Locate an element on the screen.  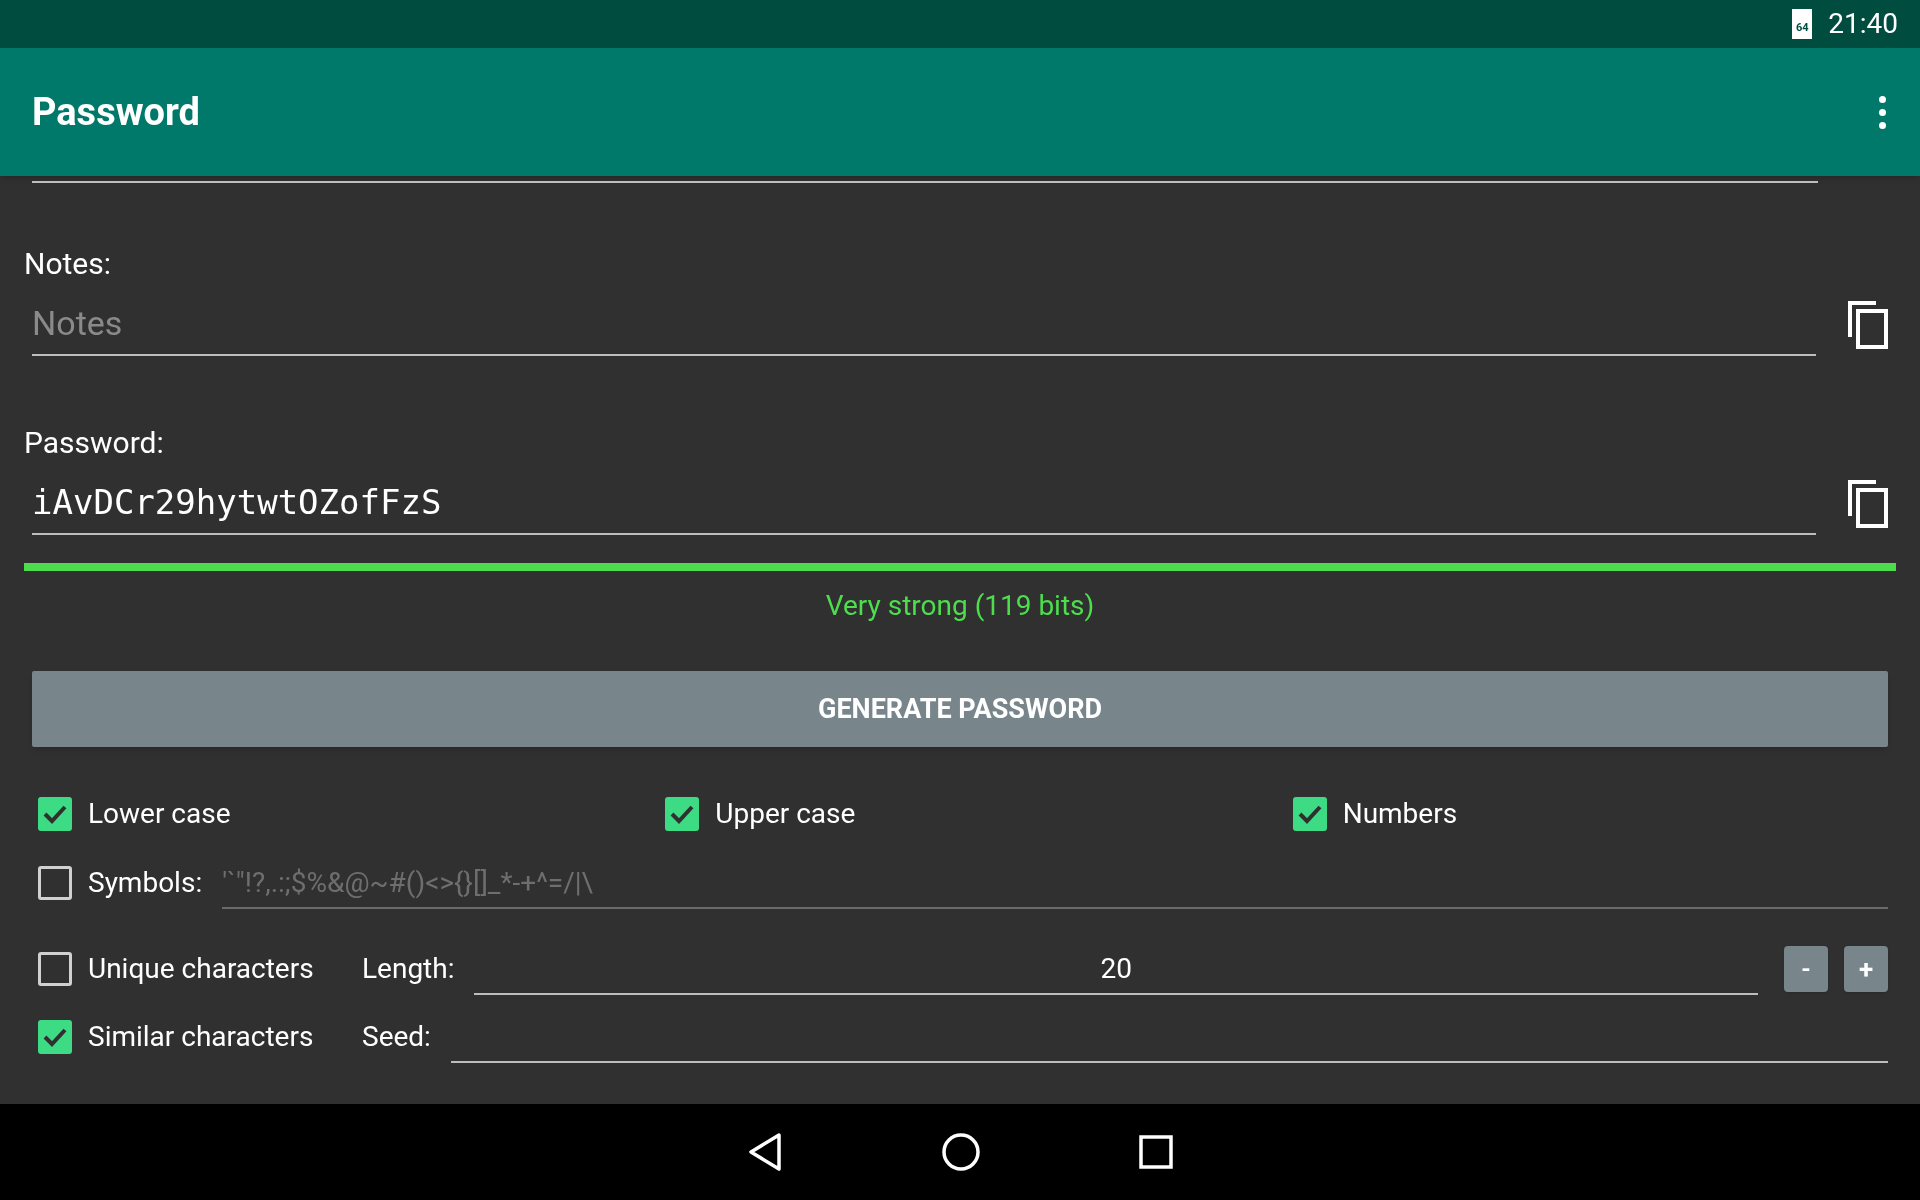
decrease-button: - is located at coordinates (1806, 969).